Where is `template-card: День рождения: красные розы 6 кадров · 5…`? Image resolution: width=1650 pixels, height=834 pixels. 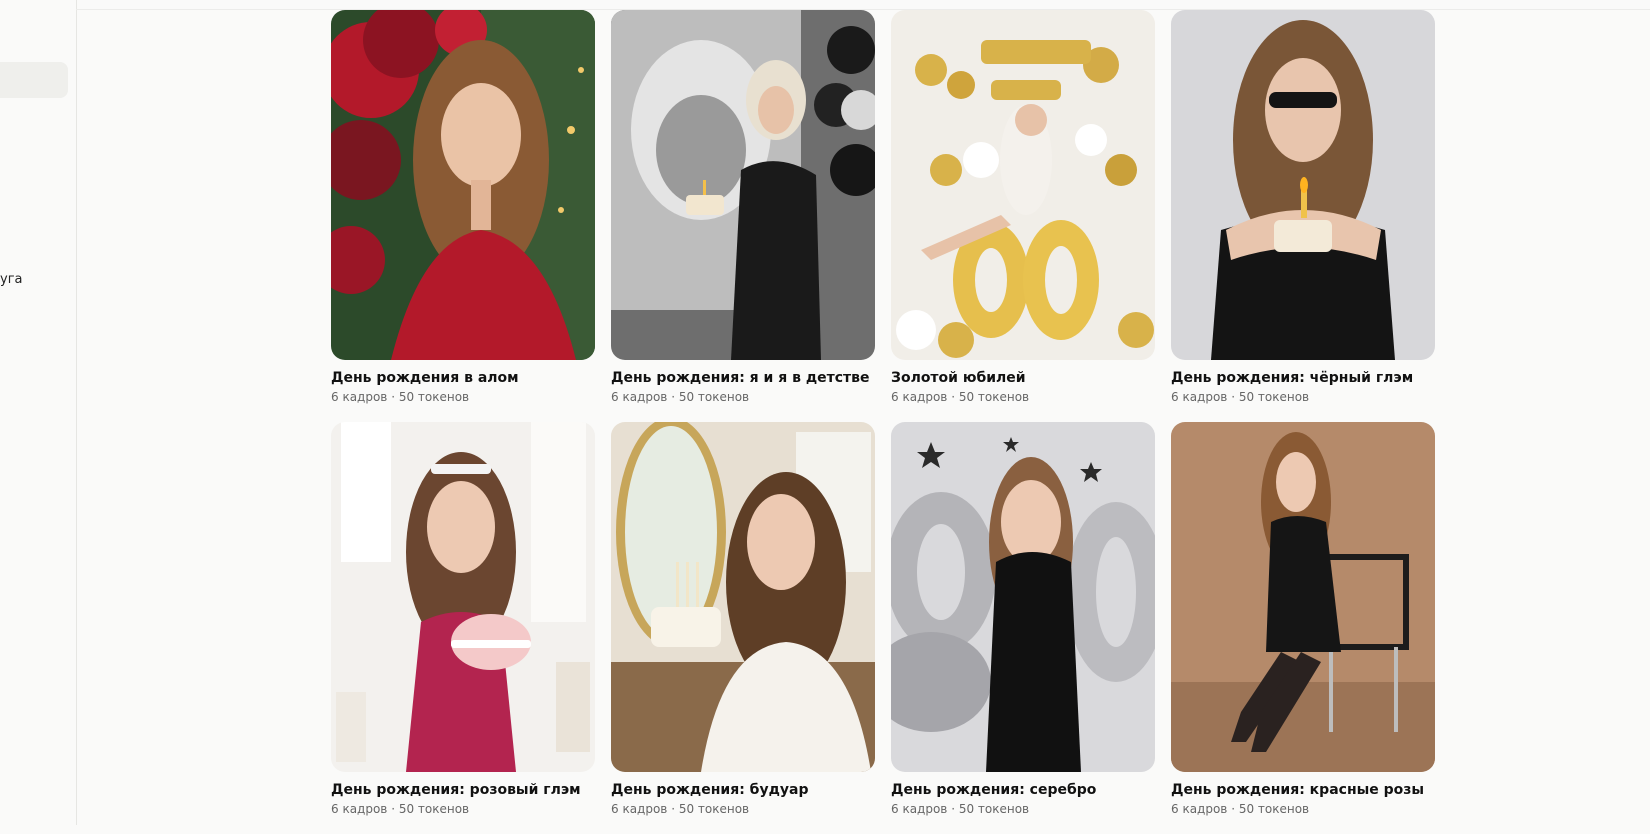 template-card: День рождения: красные розы 6 кадров · 5… is located at coordinates (1303, 628).